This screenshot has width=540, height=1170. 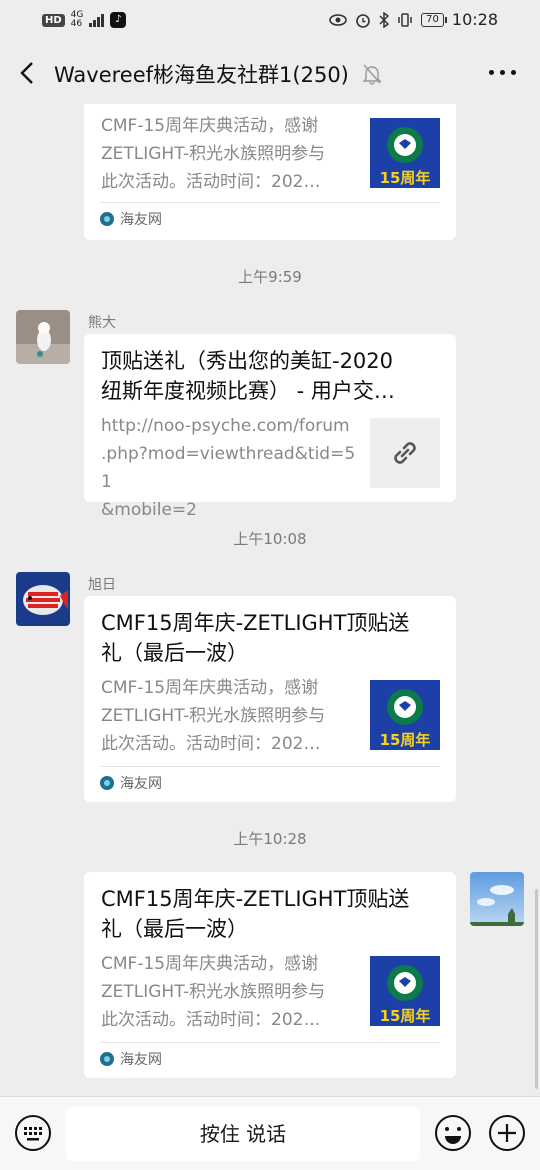 What do you see at coordinates (102, 323) in the screenshot?
I see `sender-name: 熊大` at bounding box center [102, 323].